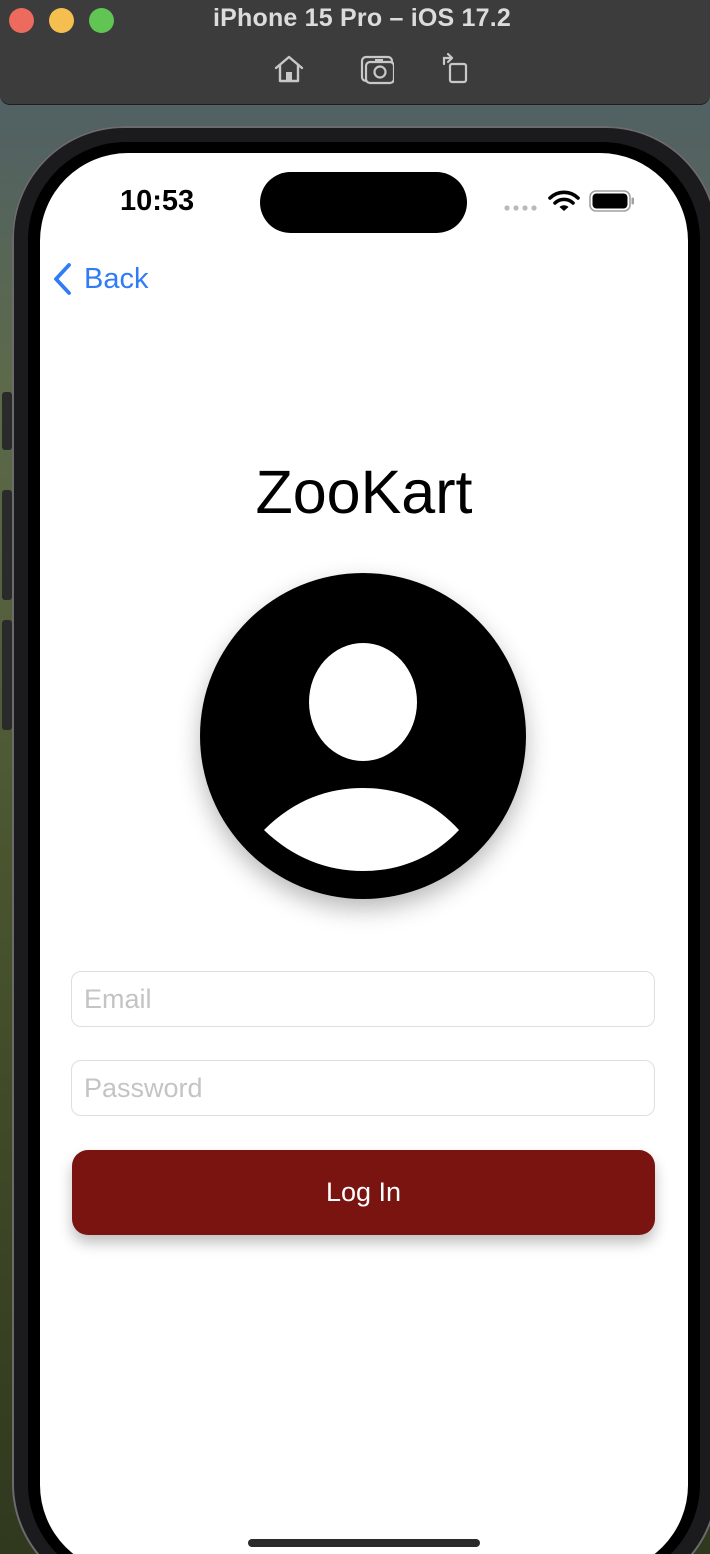 This screenshot has height=1554, width=710. What do you see at coordinates (116, 278) in the screenshot?
I see `back-button-label: Back` at bounding box center [116, 278].